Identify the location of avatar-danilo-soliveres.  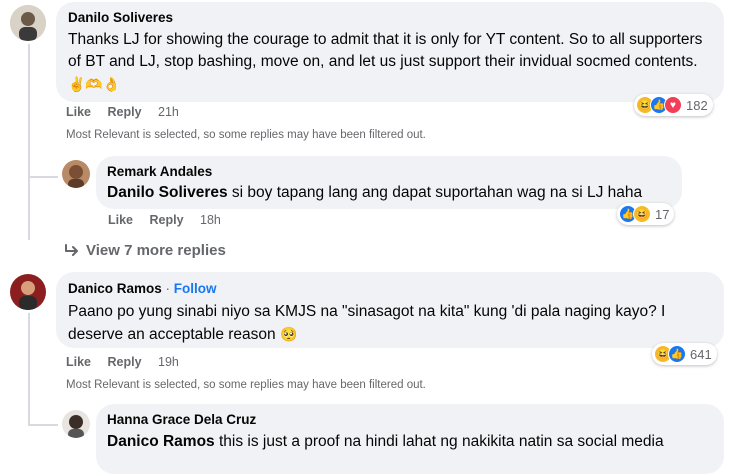
(28, 23).